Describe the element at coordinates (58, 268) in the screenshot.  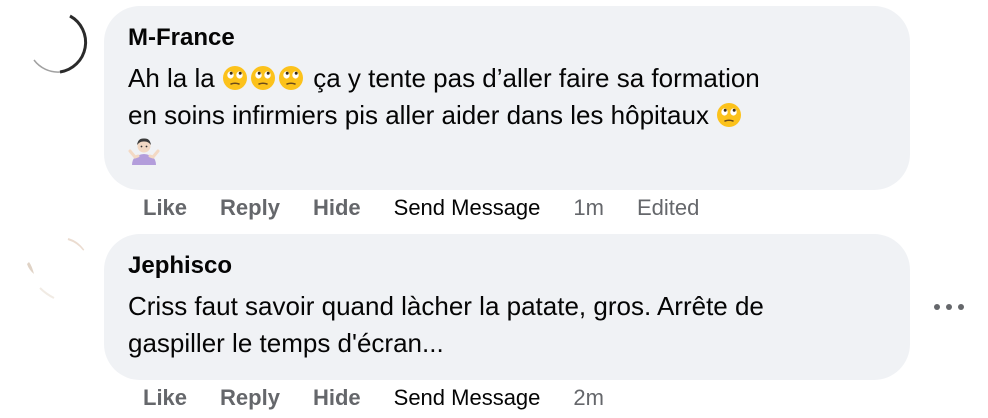
I see `avatar-jephisco` at that location.